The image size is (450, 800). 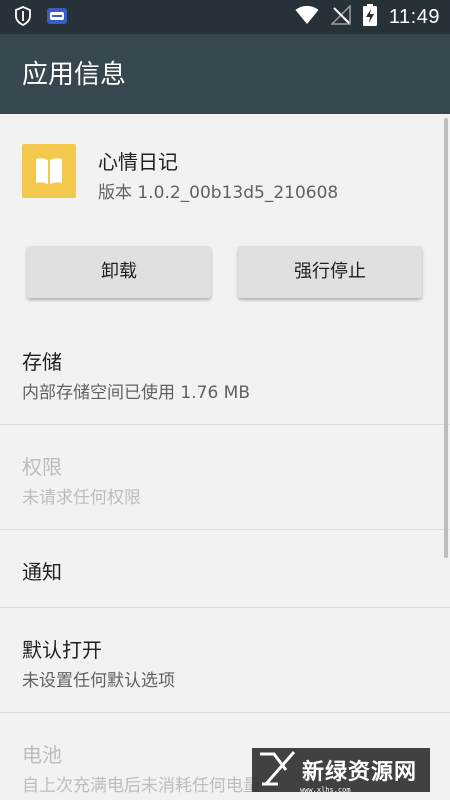 What do you see at coordinates (414, 16) in the screenshot?
I see `status-time: 11:49` at bounding box center [414, 16].